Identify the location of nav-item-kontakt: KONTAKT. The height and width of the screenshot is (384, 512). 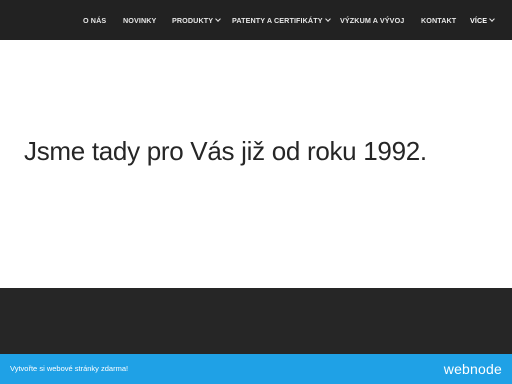
(438, 21).